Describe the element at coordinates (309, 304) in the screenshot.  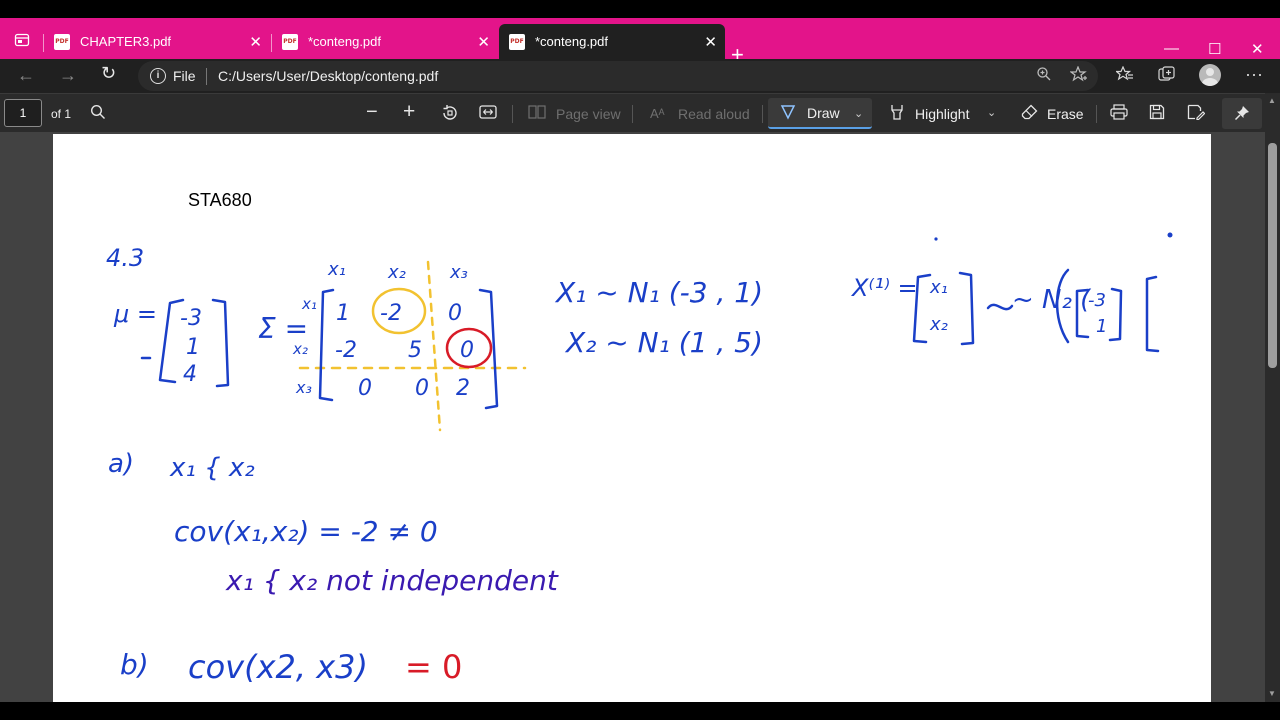
I see `sigma-row-header: x₁` at that location.